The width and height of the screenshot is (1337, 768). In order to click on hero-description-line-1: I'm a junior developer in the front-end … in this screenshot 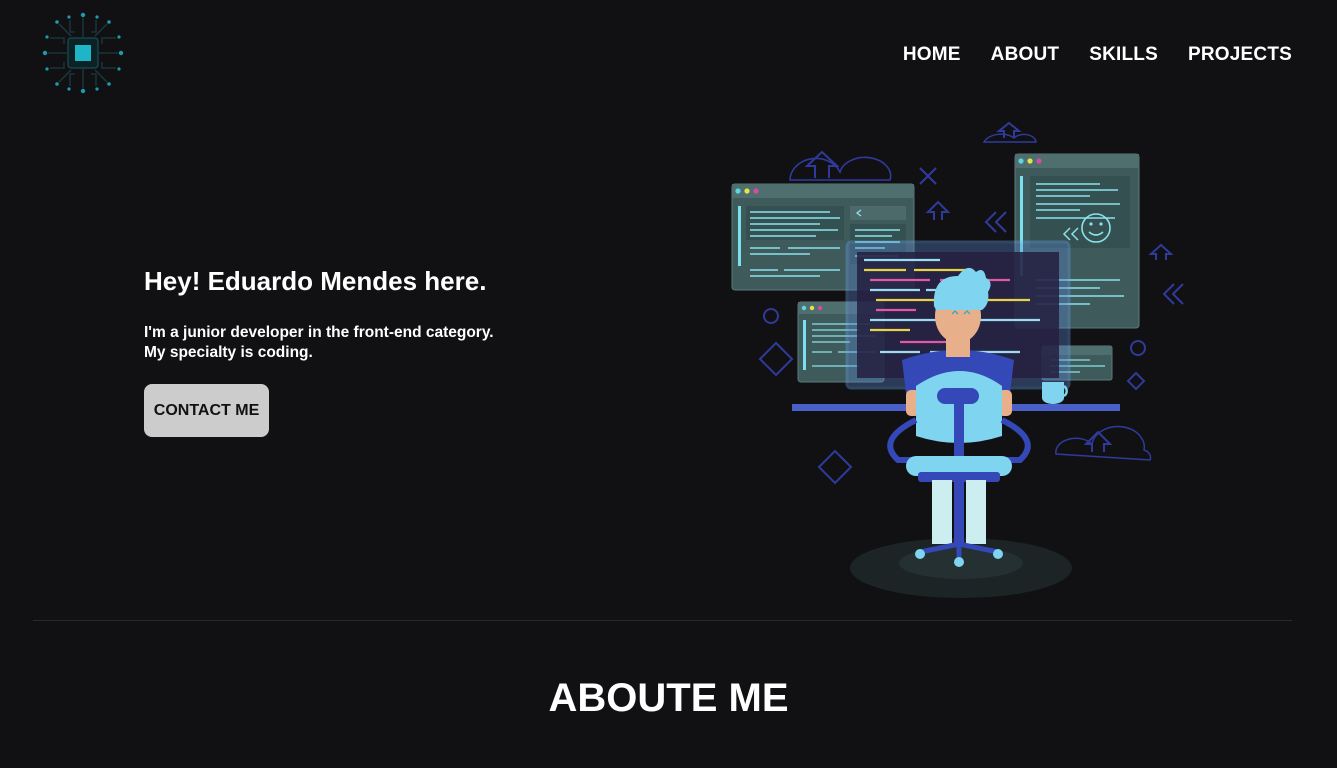, I will do `click(319, 332)`.